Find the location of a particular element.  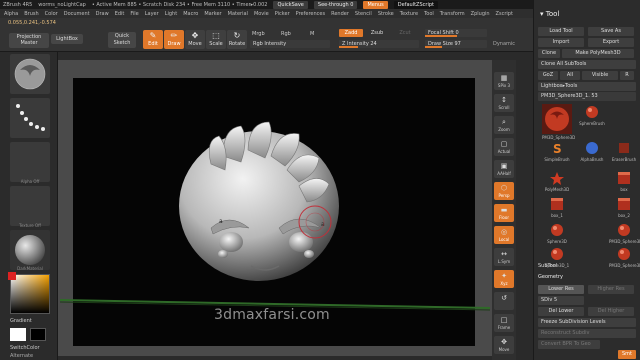

xyz-button: ✦ Xyz is located at coordinates (504, 279).